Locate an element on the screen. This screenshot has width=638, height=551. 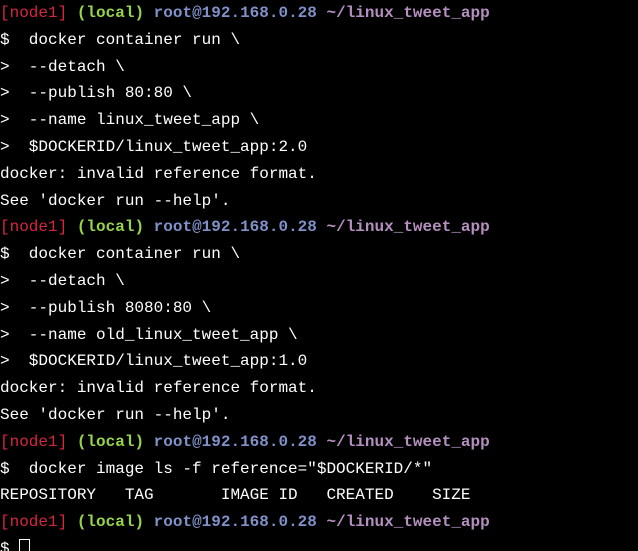
output-line: > --name old_linux_tweet_app \ is located at coordinates (149, 334).